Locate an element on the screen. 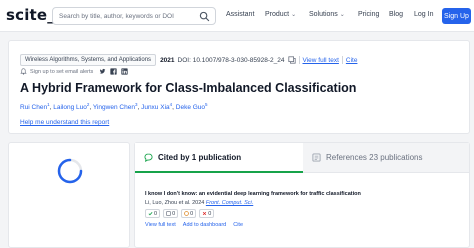  nav-solutions: Solutions ⌄ is located at coordinates (327, 14).